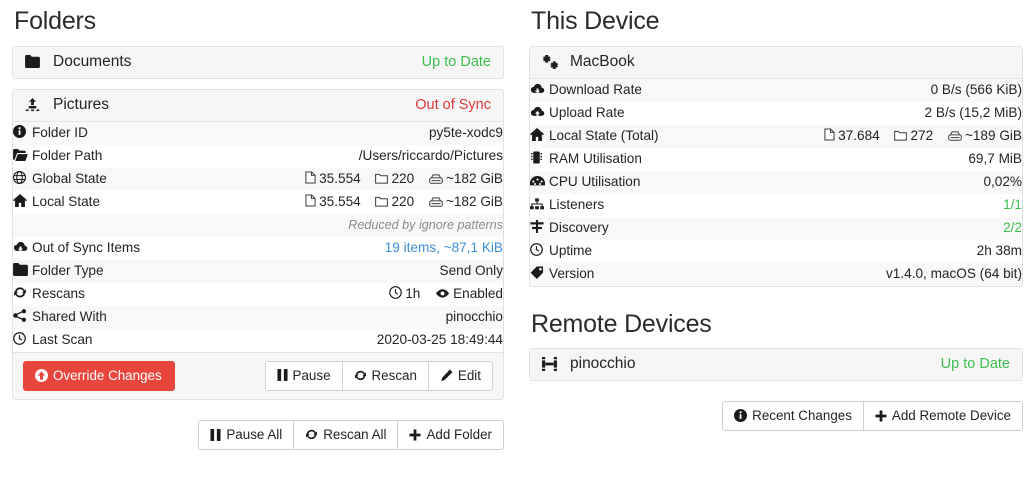 The width and height of the screenshot is (1035, 502). What do you see at coordinates (539, 226) in the screenshot?
I see `signpost-icon` at bounding box center [539, 226].